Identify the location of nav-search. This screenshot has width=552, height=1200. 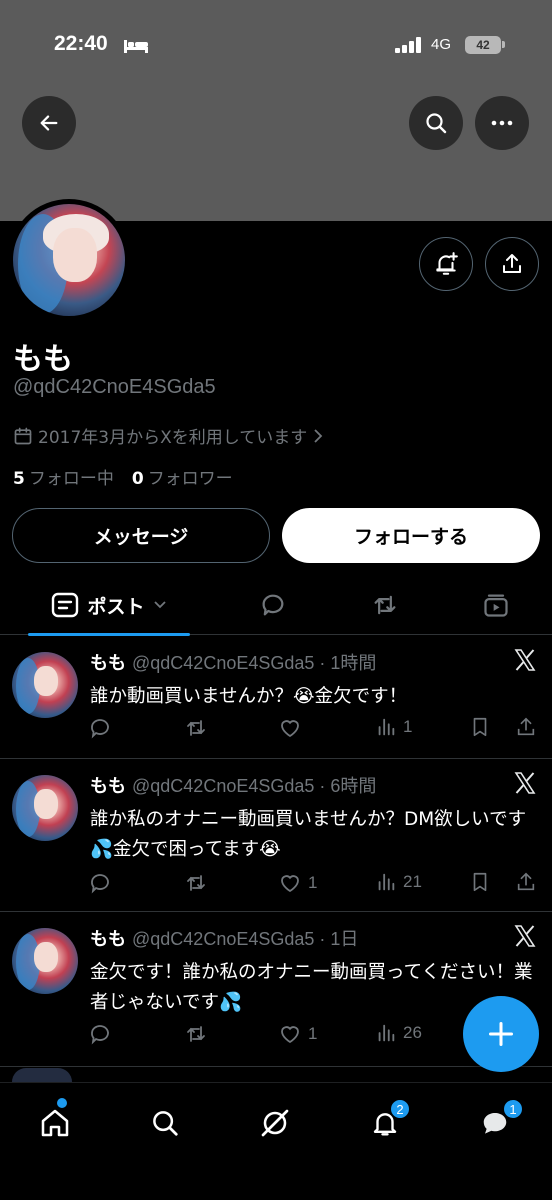
(165, 1123).